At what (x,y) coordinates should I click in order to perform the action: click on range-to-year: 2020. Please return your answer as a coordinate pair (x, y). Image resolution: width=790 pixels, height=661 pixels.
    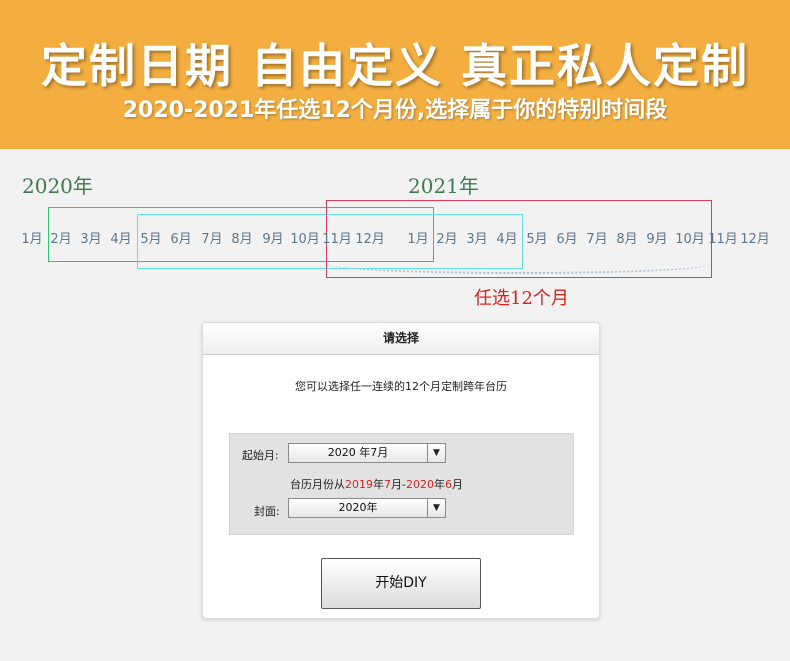
    Looking at the image, I should click on (419, 484).